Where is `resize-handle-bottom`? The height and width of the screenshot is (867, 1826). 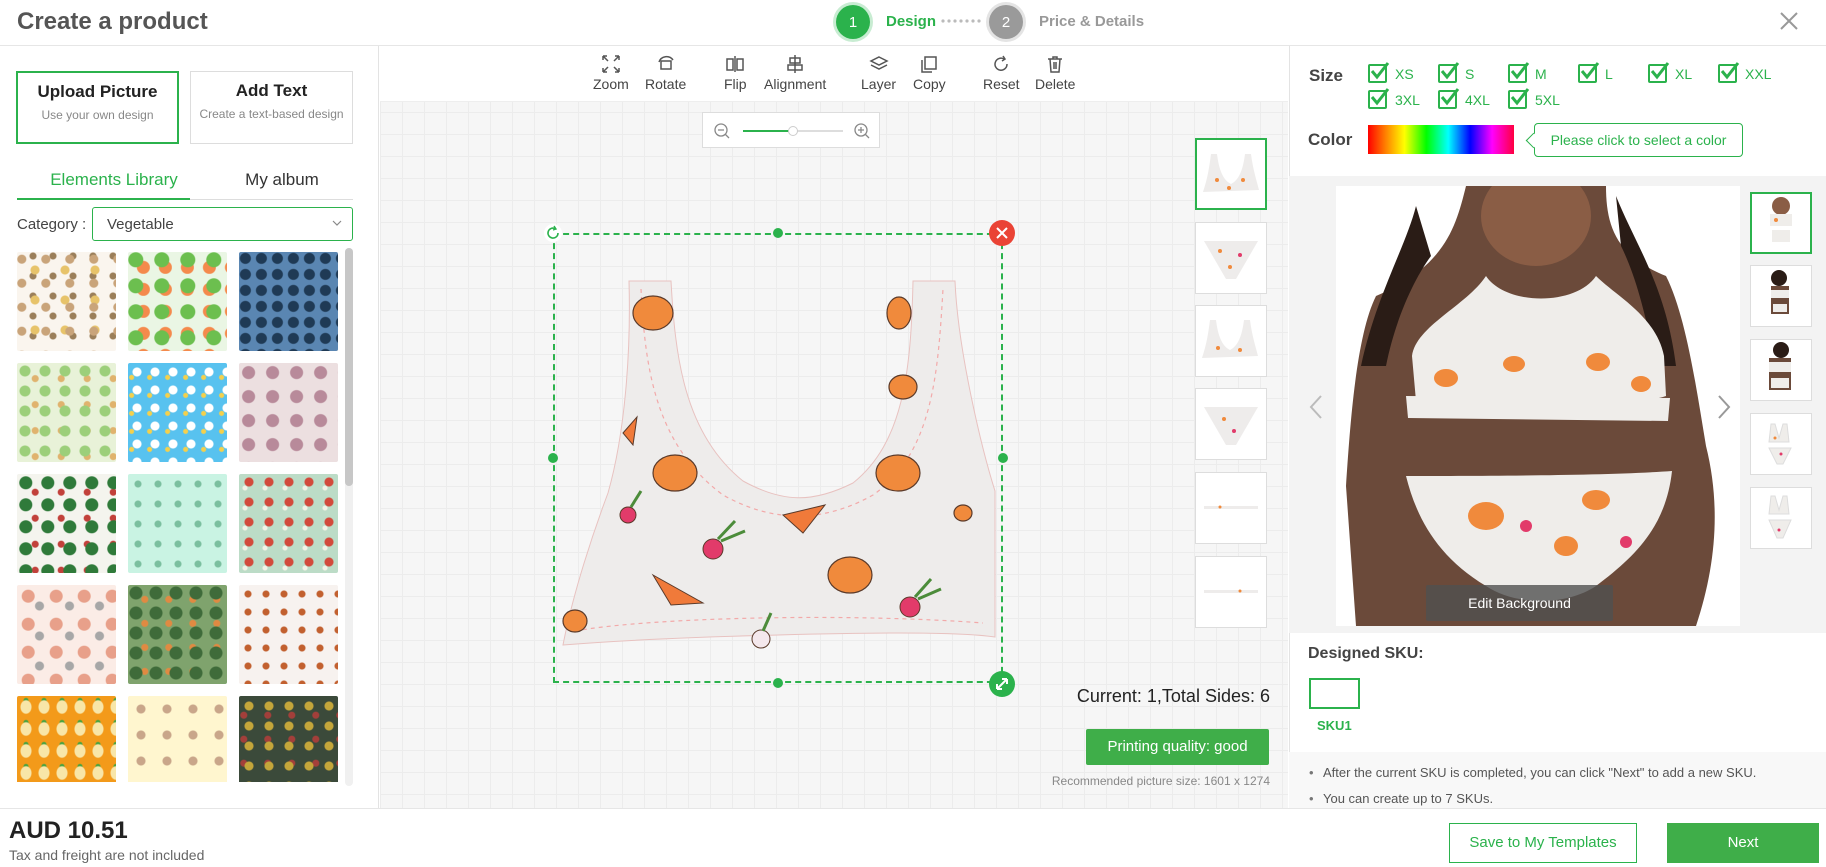 resize-handle-bottom is located at coordinates (778, 683).